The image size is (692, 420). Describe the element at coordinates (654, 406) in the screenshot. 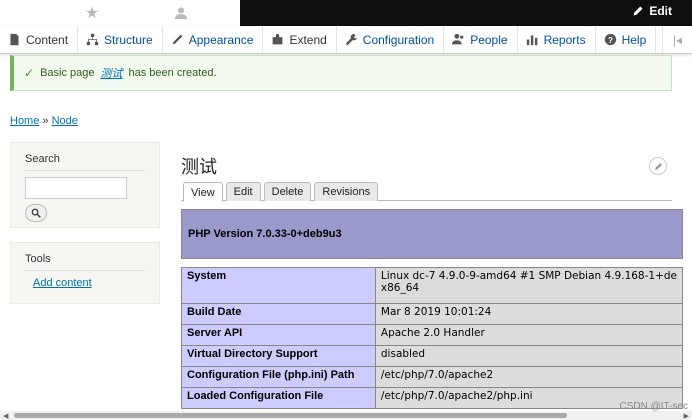

I see `watermark: CSDN @IT-sec` at that location.